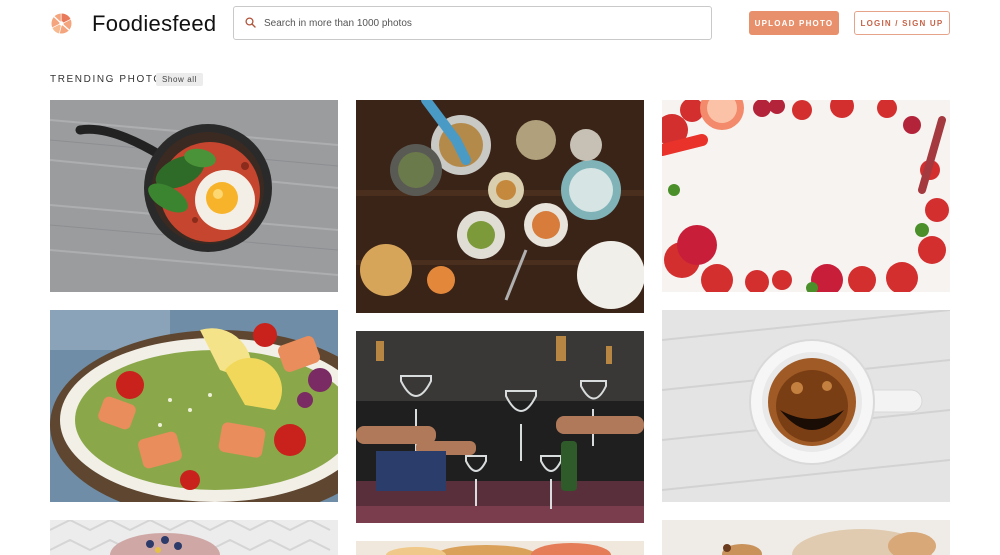 The image size is (1000, 555). What do you see at coordinates (806, 406) in the screenshot?
I see `photo-espresso-cup` at bounding box center [806, 406].